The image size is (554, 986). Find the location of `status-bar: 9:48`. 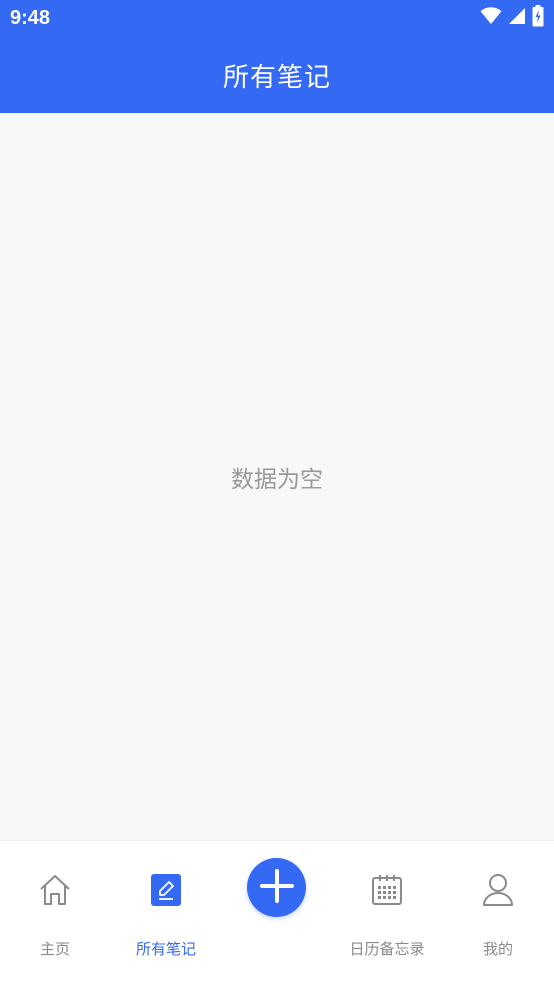

status-bar: 9:48 is located at coordinates (277, 19).